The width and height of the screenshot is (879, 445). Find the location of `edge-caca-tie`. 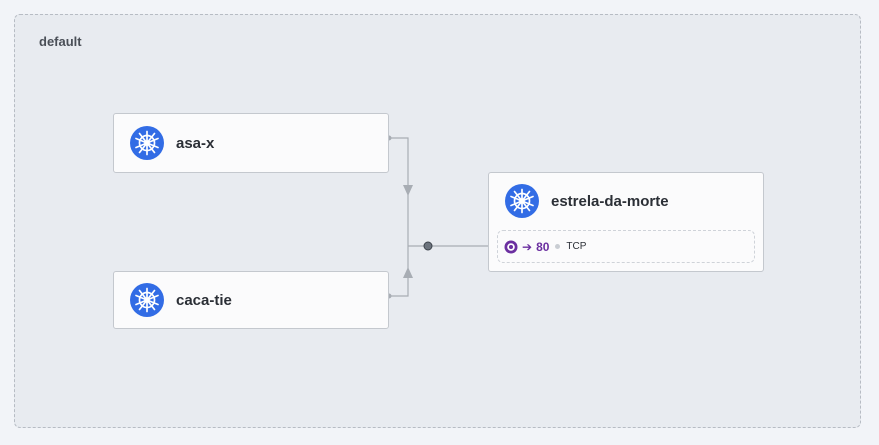

edge-caca-tie is located at coordinates (399, 271).